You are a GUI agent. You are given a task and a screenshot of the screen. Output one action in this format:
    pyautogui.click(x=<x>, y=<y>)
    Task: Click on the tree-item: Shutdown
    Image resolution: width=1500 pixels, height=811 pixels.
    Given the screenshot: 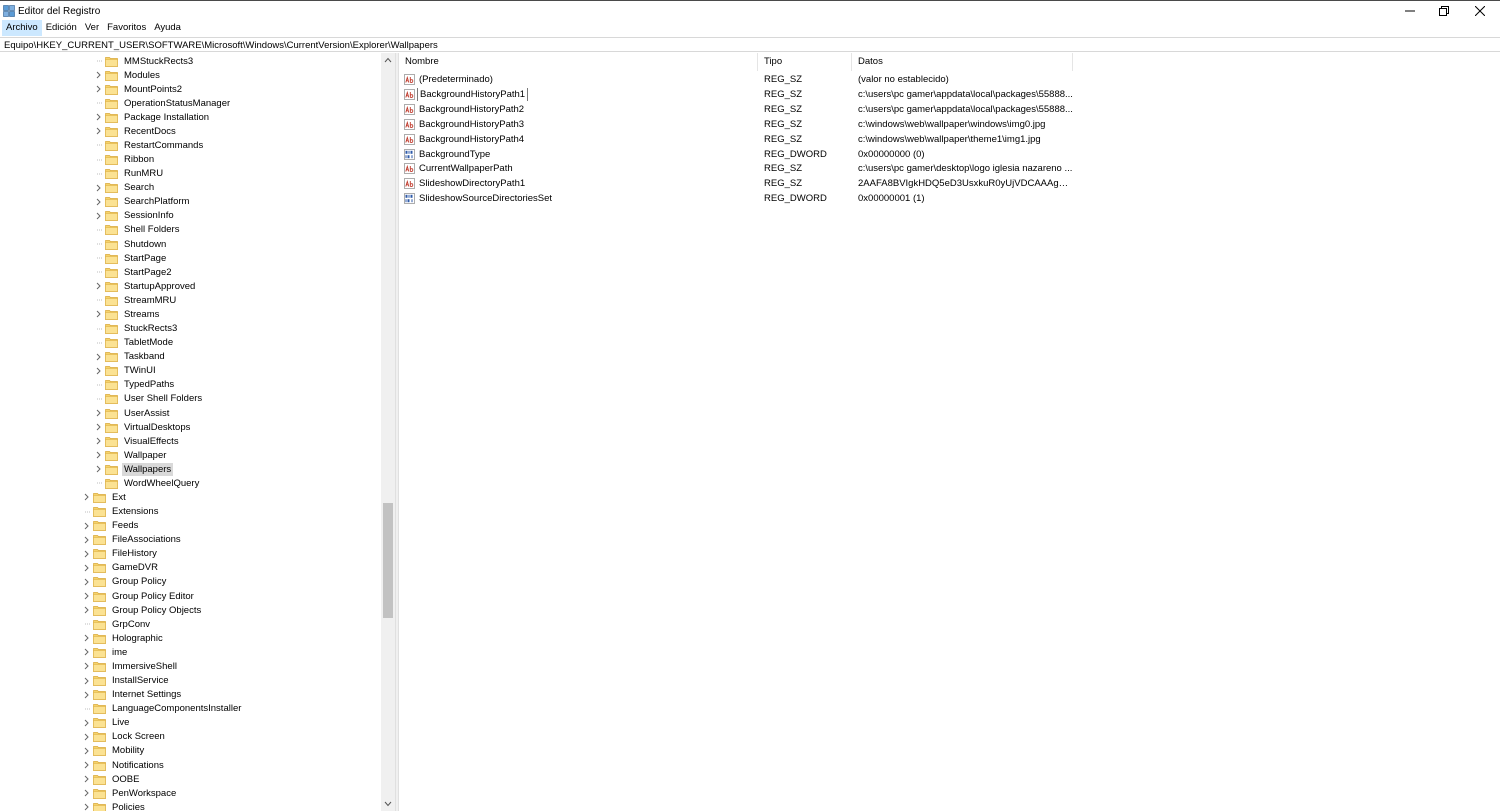 What is the action you would take?
    pyautogui.click(x=130, y=244)
    